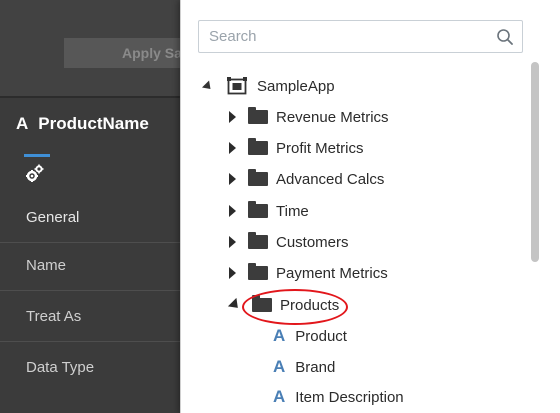 The width and height of the screenshot is (560, 413). I want to click on subject-area-icon, so click(237, 86).